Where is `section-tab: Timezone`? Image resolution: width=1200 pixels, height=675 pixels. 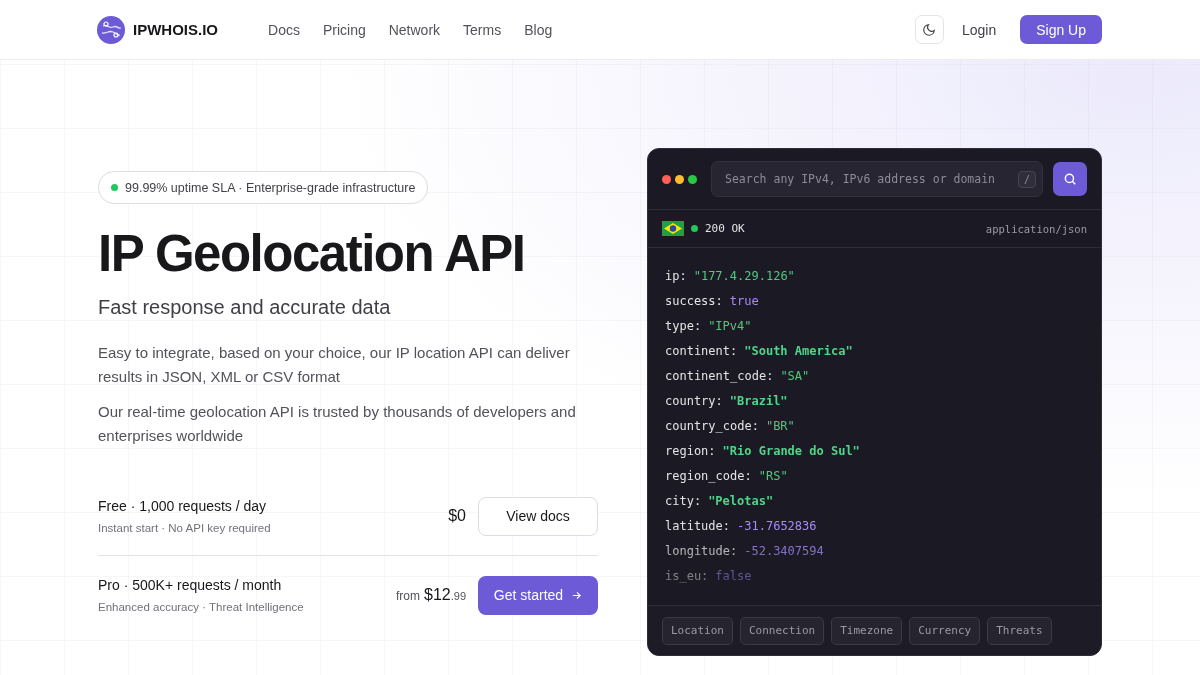
section-tab: Timezone is located at coordinates (867, 630).